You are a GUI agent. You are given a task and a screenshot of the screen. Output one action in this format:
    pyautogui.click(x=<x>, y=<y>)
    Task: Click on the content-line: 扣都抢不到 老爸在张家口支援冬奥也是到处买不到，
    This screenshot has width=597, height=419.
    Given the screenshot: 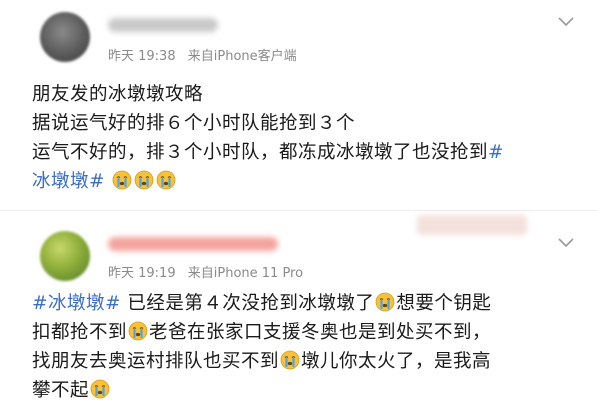 What is the action you would take?
    pyautogui.click(x=302, y=332)
    